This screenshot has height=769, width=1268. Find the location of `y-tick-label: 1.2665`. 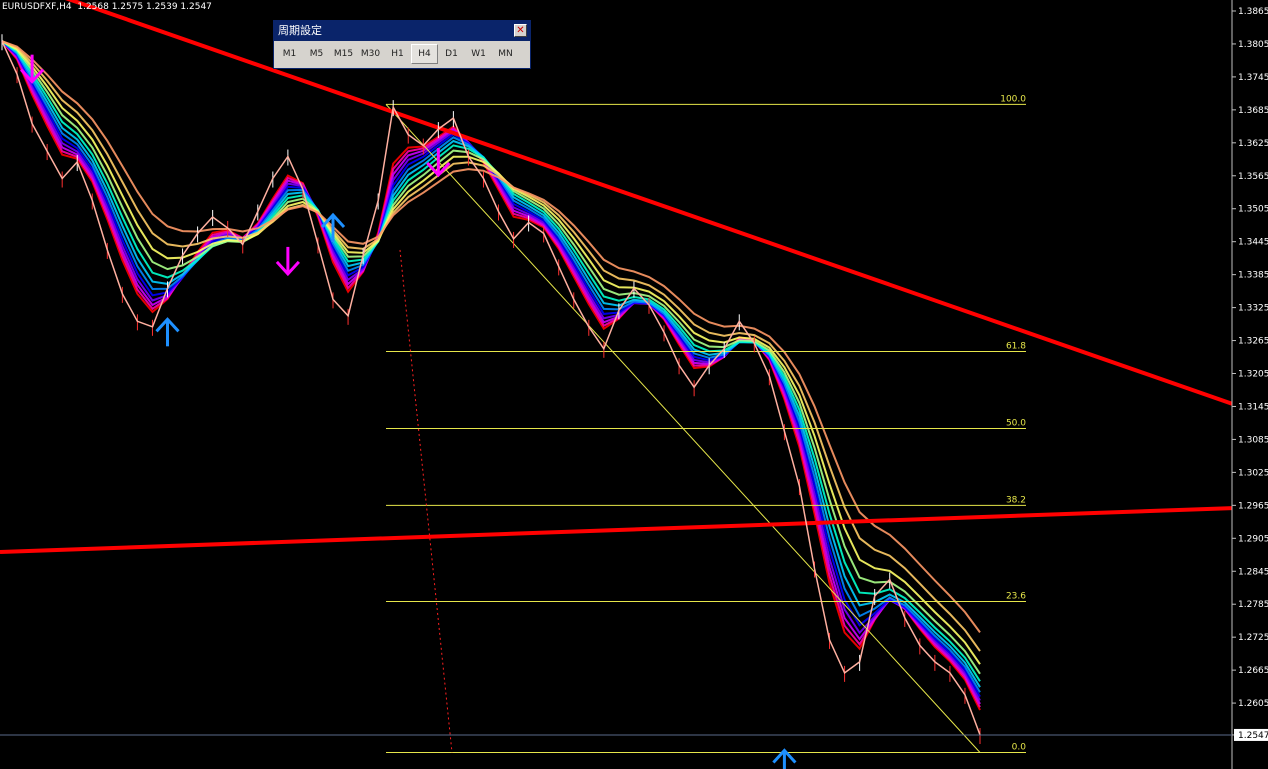

y-tick-label: 1.2665 is located at coordinates (1253, 671).